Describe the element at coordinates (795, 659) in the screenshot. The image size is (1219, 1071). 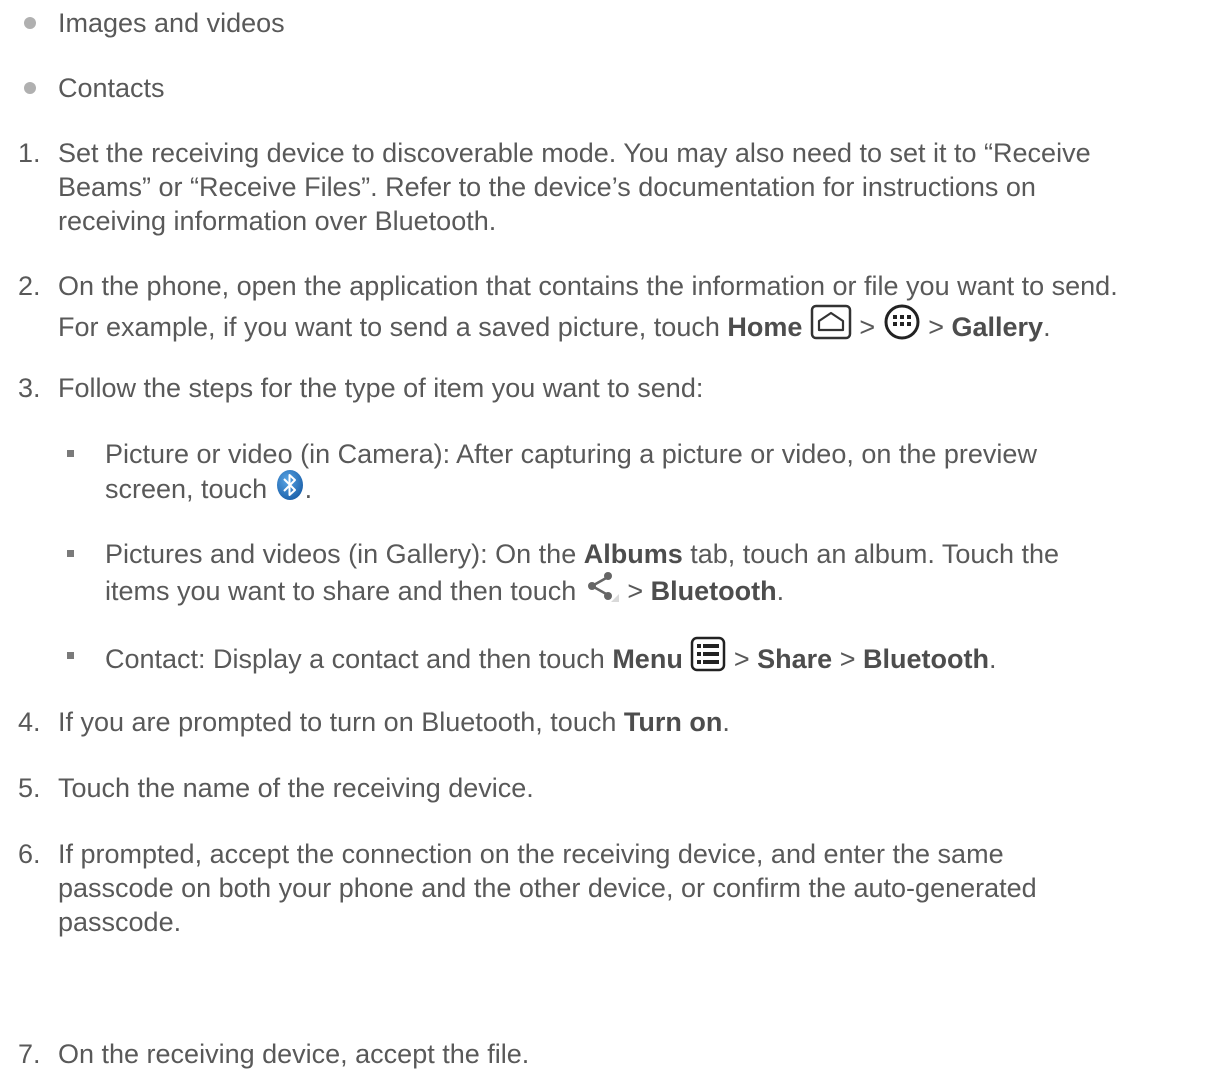
I see `share-label: Share` at that location.